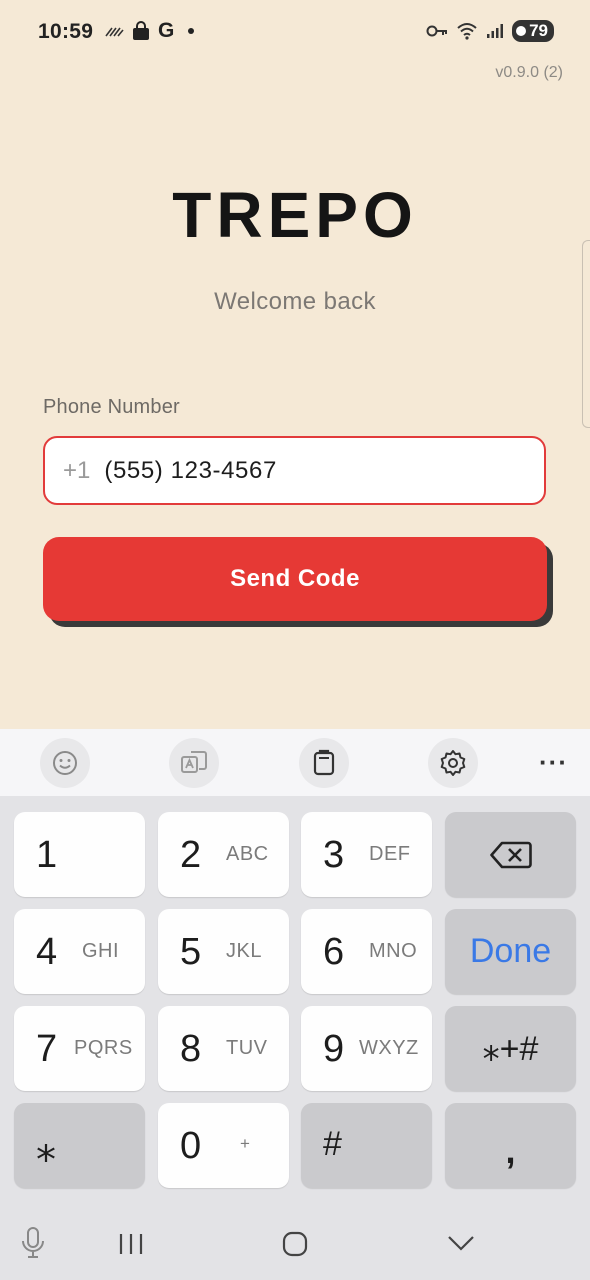 This screenshot has height=1280, width=590. I want to click on key-3: 3 DEF, so click(366, 854).